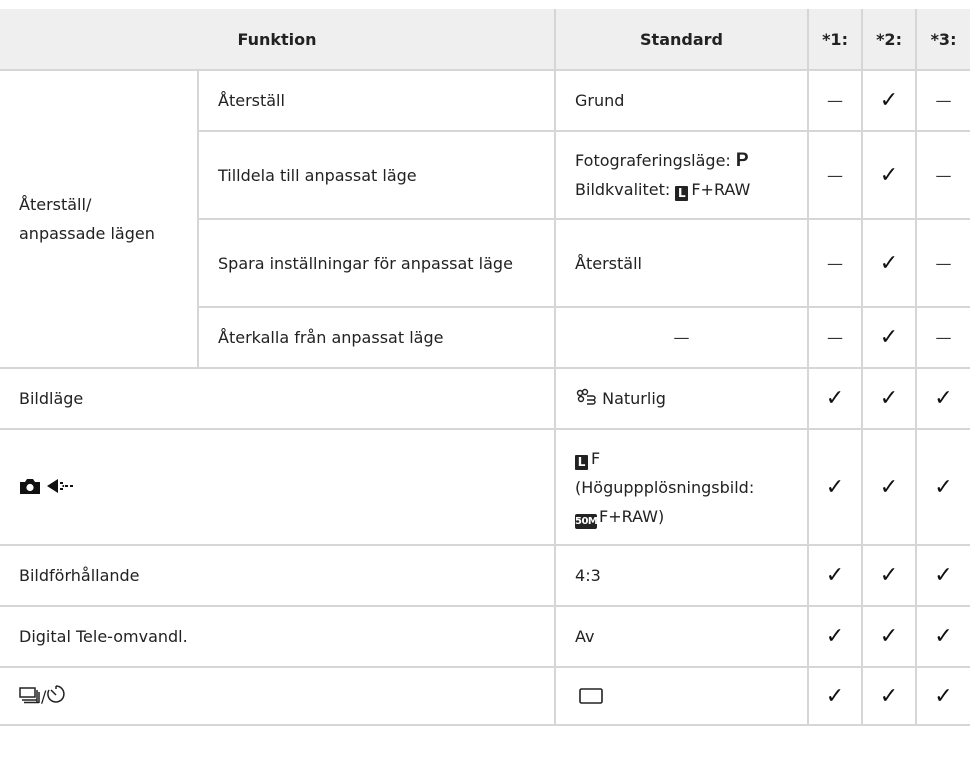 This screenshot has height=769, width=970. I want to click on table-header-row: Funktion Standard *1: *2: *3:, so click(485, 40).